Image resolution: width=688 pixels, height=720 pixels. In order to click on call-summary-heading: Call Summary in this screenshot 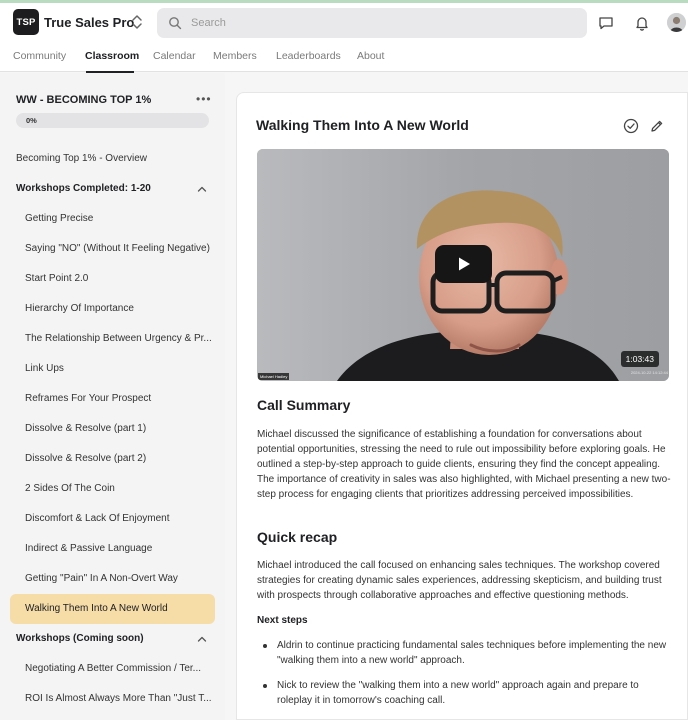, I will do `click(304, 405)`.